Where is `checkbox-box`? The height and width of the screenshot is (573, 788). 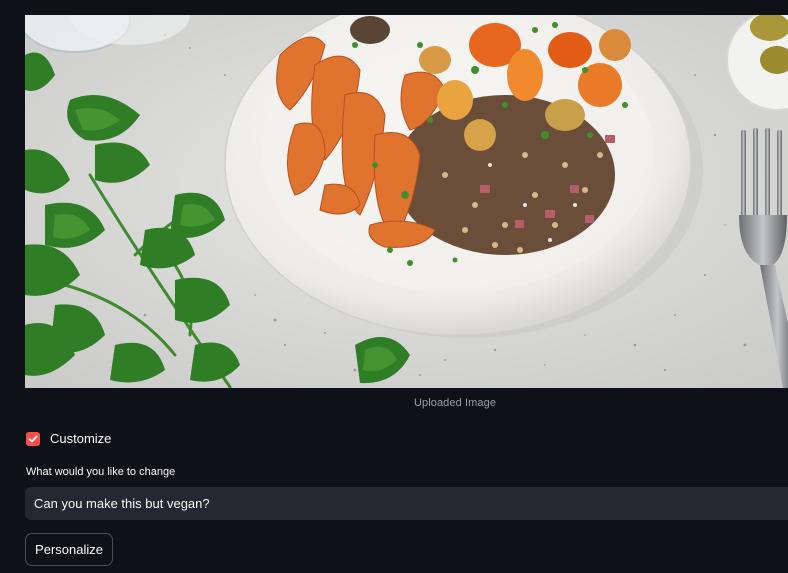 checkbox-box is located at coordinates (33, 438).